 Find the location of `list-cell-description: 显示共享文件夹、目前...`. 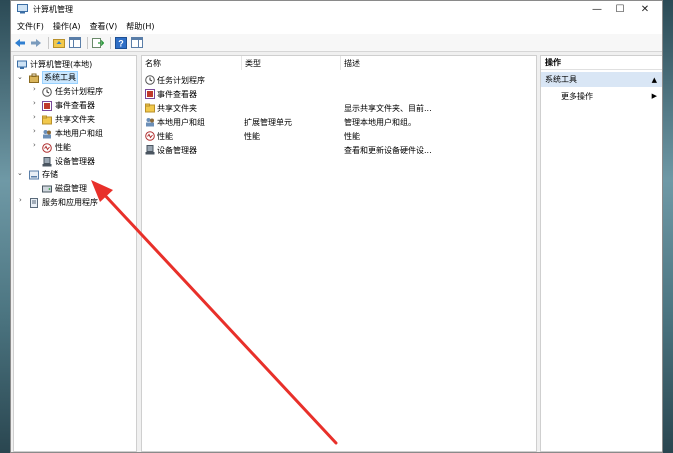

list-cell-description: 显示共享文件夹、目前... is located at coordinates (388, 108).